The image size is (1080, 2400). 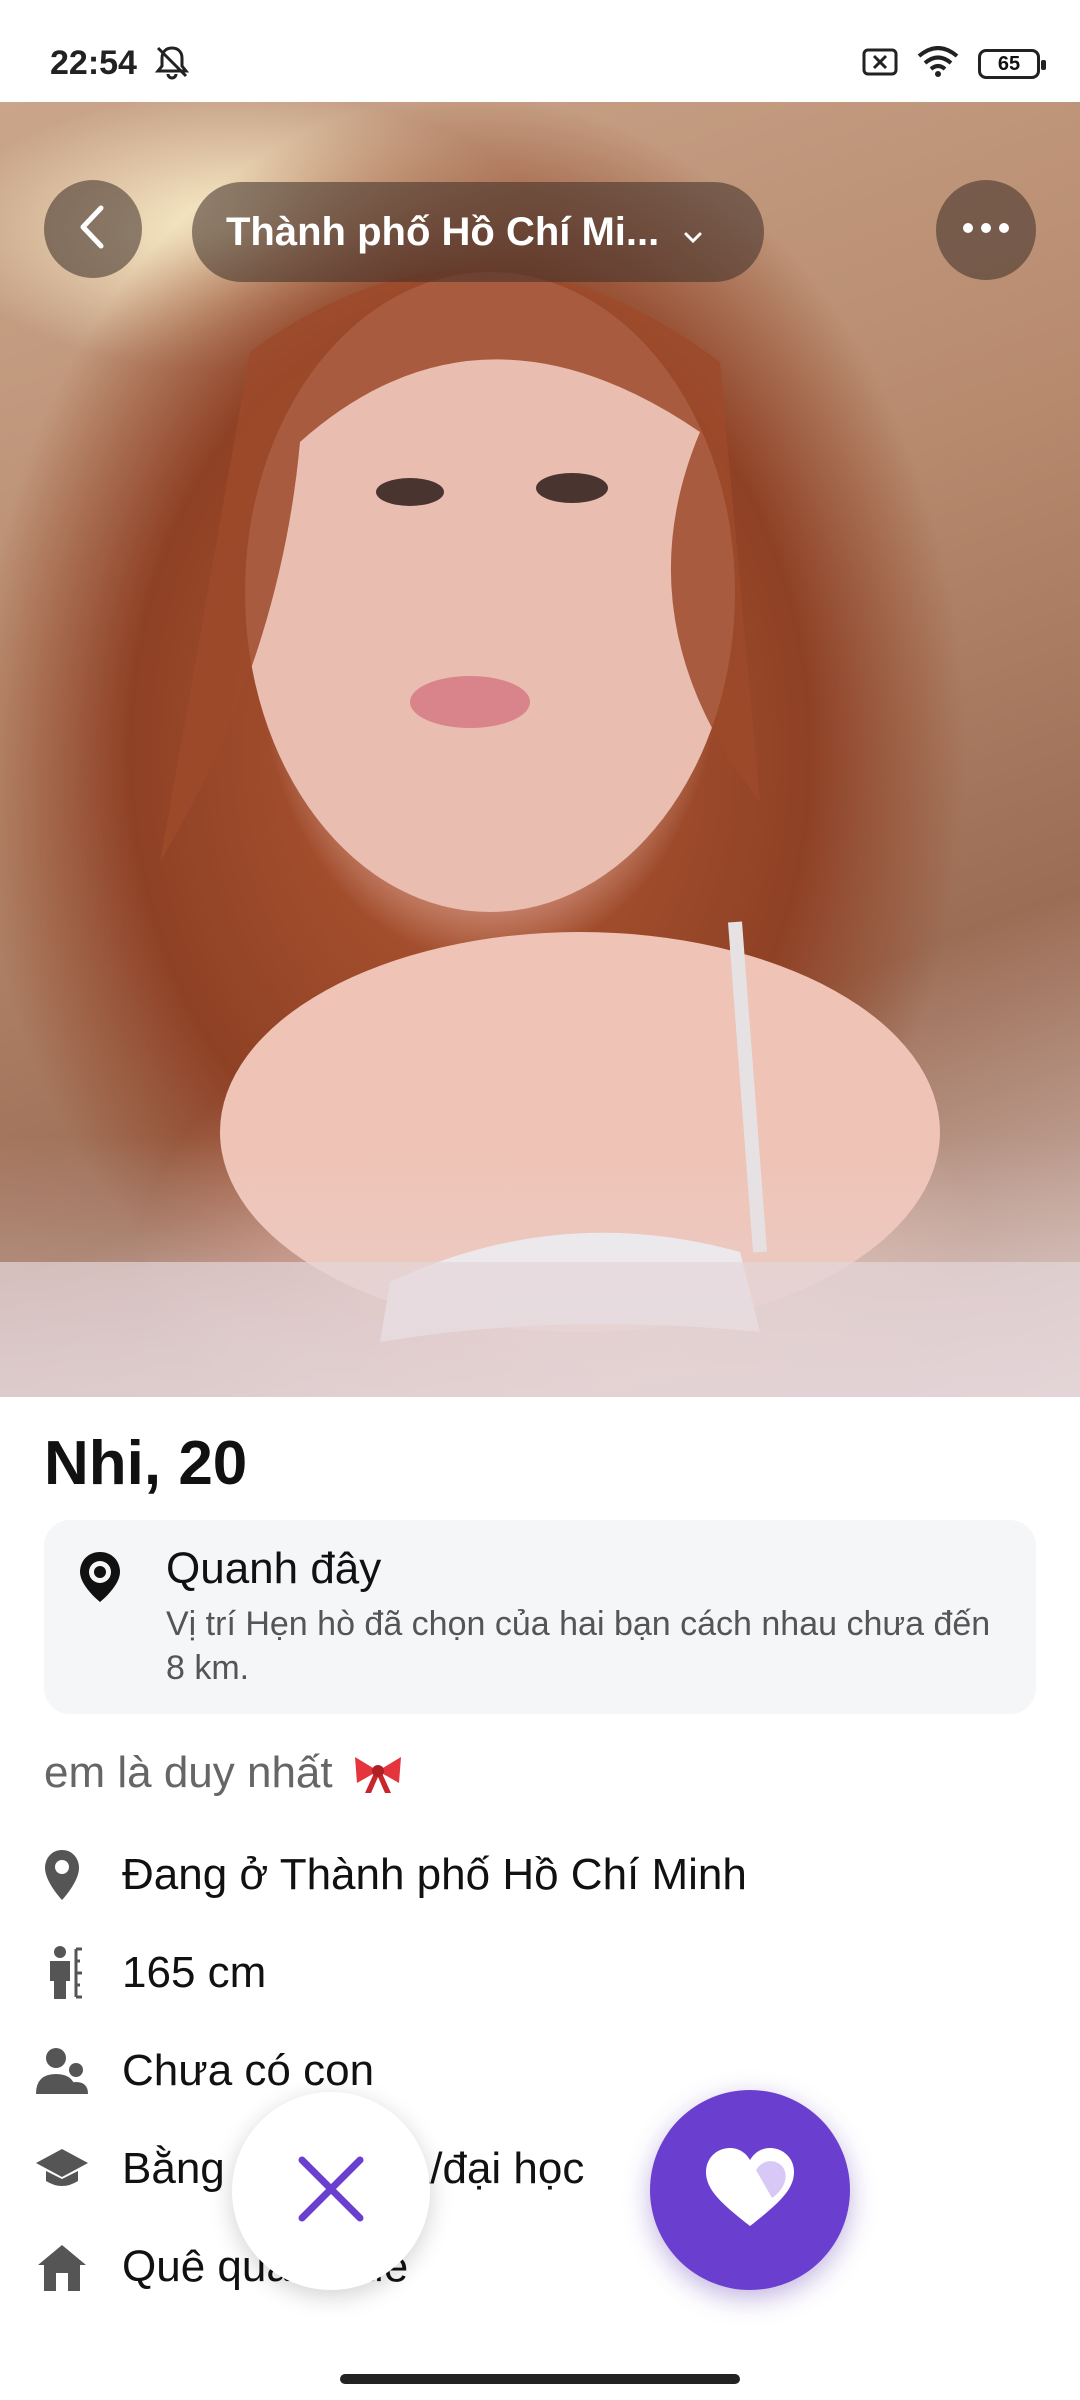 I want to click on education-icon, so click(x=62, y=2169).